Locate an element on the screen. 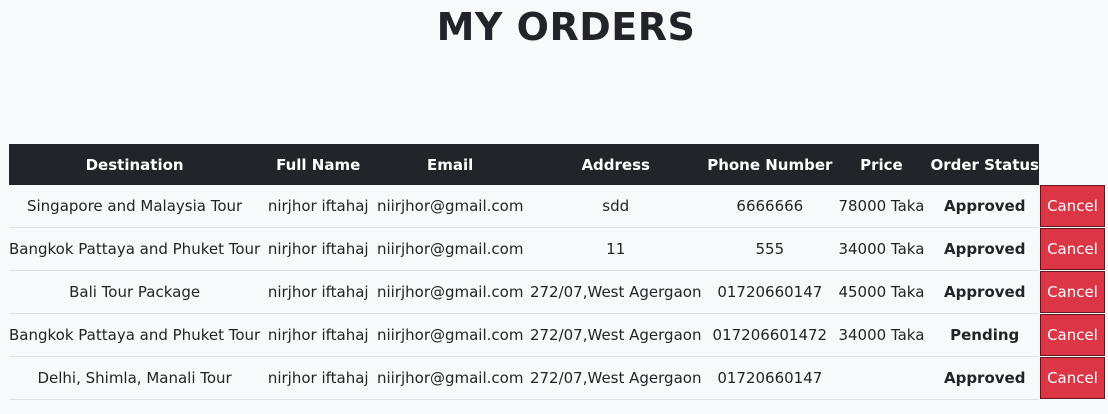 The image size is (1108, 414). column-header-action is located at coordinates (1072, 164).